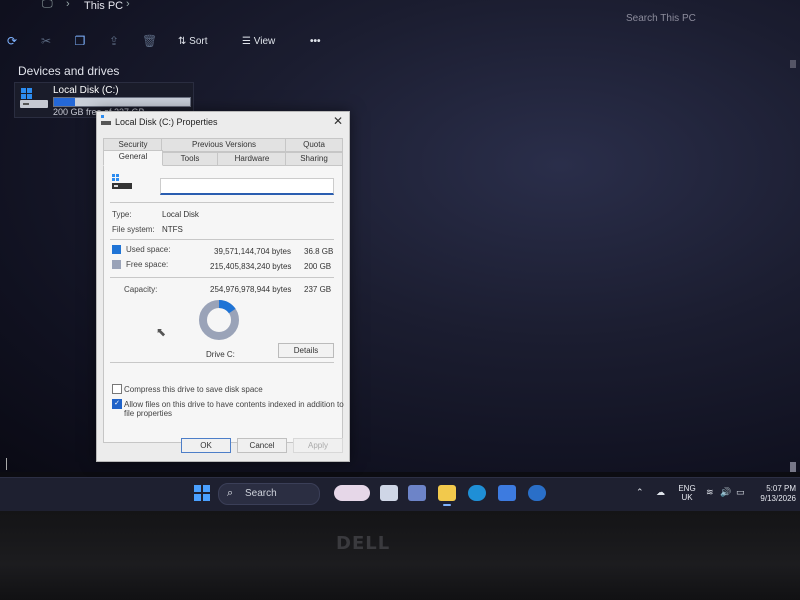  I want to click on widget-news-icon, so click(352, 493).